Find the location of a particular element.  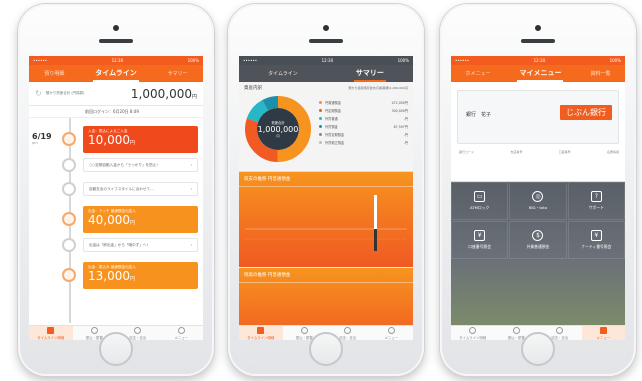

card-area: 銀行 花子 じぶん銀行 銀行コード 支店番号 口座番号 名義情報 is located at coordinates (538, 132).